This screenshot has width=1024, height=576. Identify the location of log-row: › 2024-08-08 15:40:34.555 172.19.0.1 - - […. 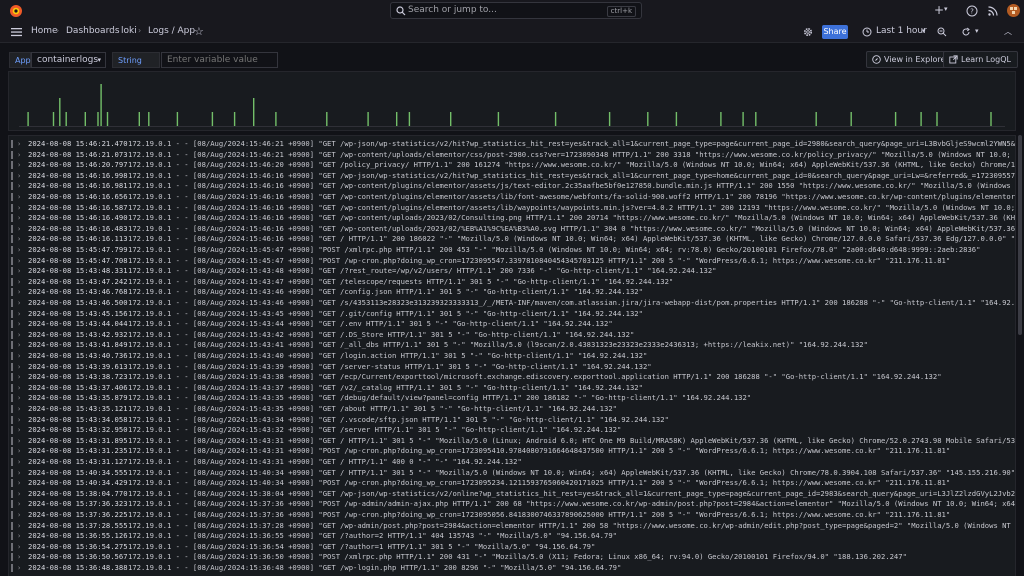
(512, 473).